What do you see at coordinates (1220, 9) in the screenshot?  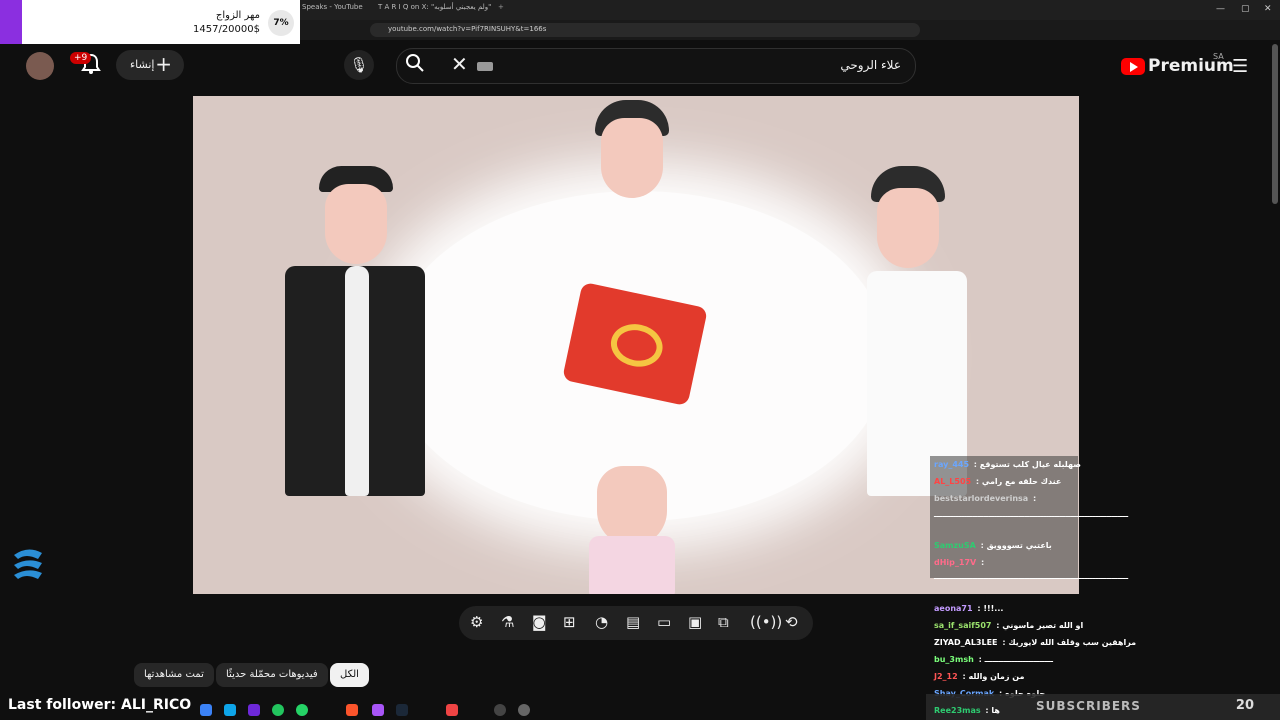 I see `minimize-icon: —` at bounding box center [1220, 9].